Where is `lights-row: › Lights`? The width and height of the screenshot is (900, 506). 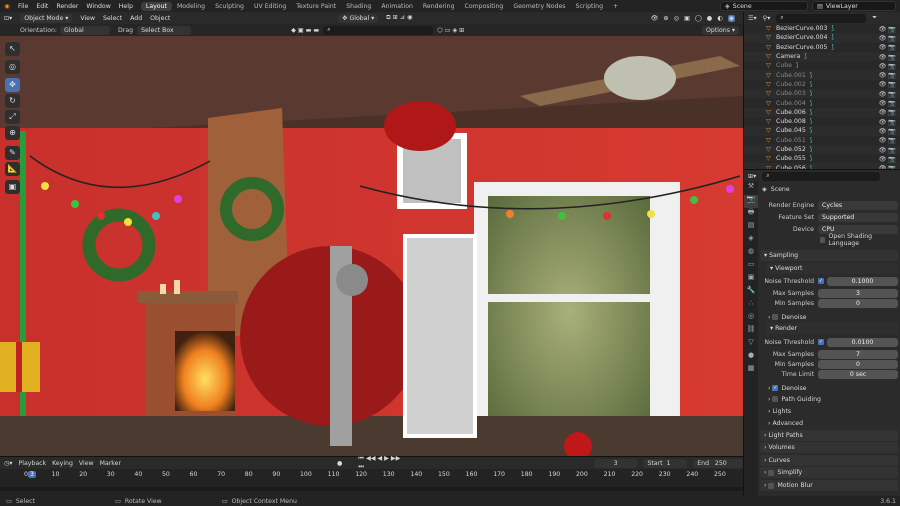 lights-row: › Lights is located at coordinates (833, 411).